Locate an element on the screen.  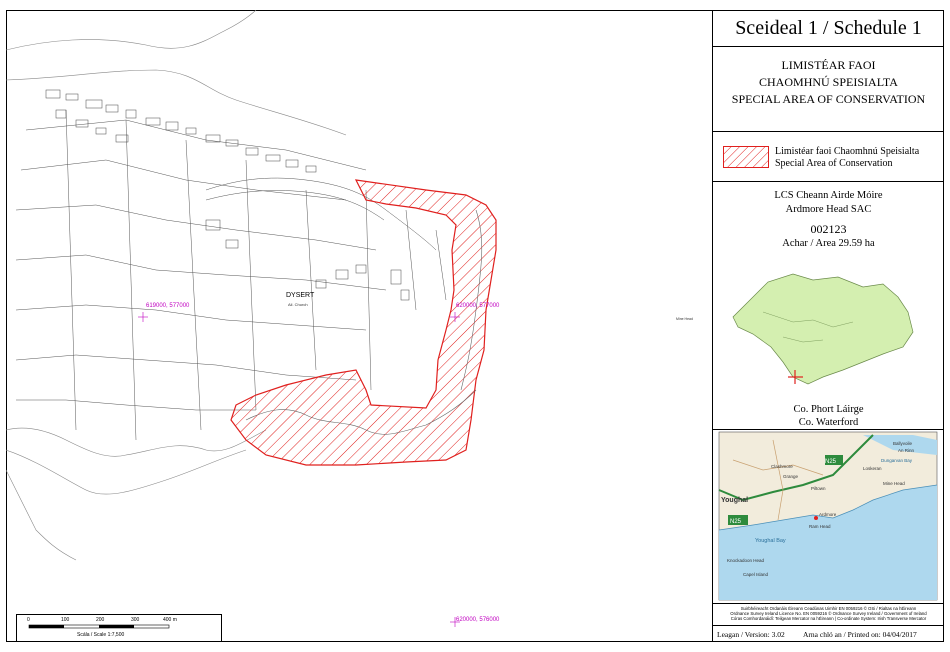
place-capel-island: Capel Island is located at coordinates (756, 574).